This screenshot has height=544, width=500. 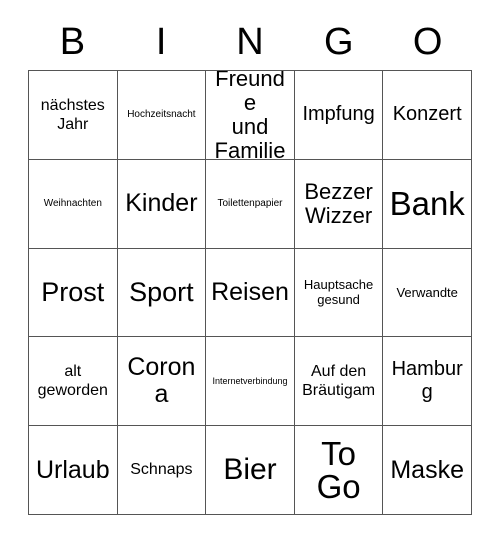 I want to click on bingo-cell-i5: Schnaps, so click(x=162, y=470).